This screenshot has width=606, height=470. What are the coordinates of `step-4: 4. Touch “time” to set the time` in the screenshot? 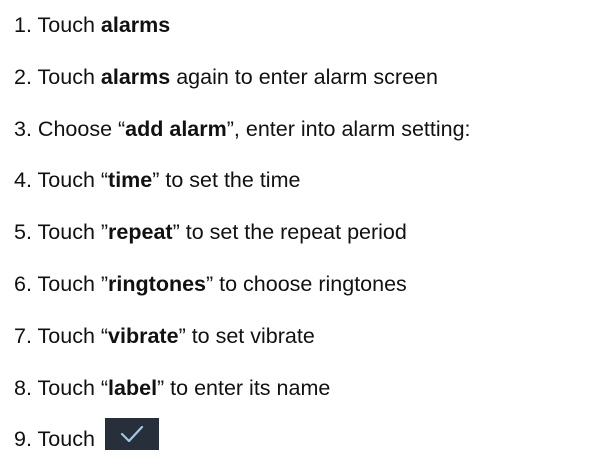 It's located at (309, 181).